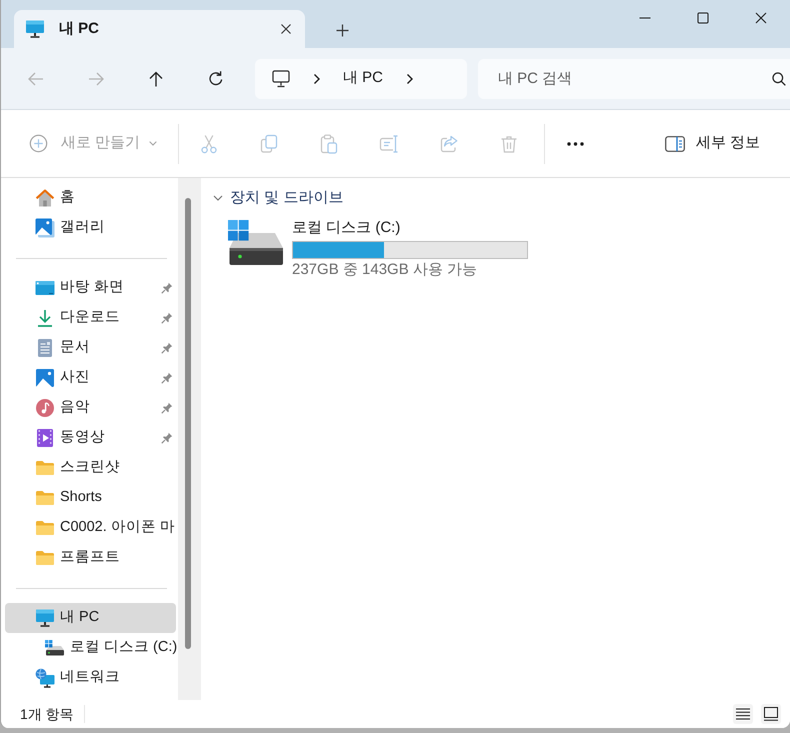 This screenshot has width=790, height=733. I want to click on tiles-icon, so click(771, 714).